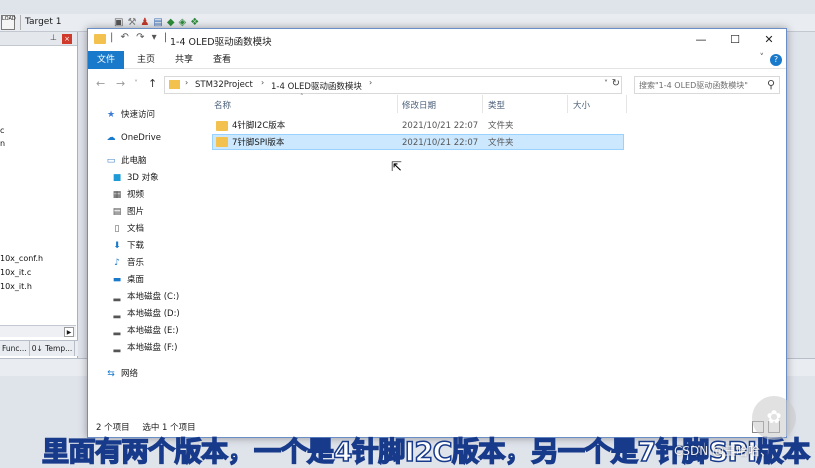 The image size is (815, 468). What do you see at coordinates (496, 105) in the screenshot?
I see `column-header-type: 类型` at bounding box center [496, 105].